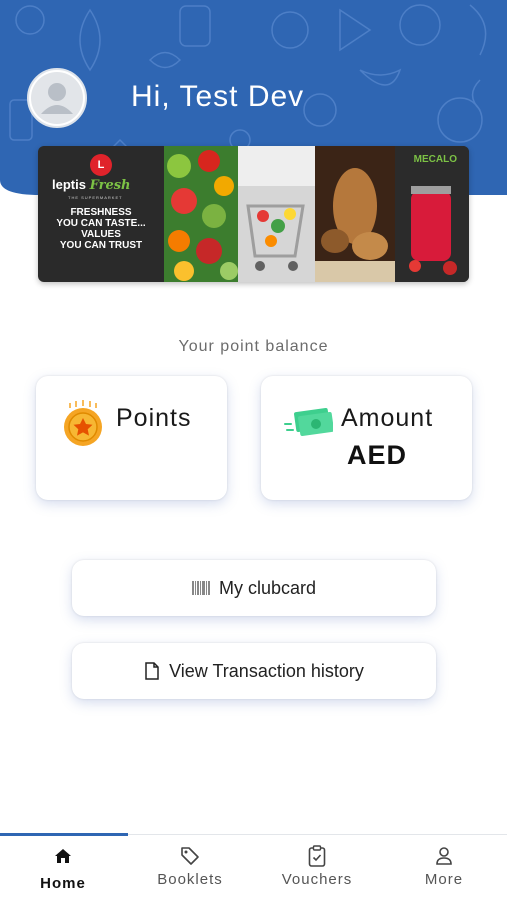 Image resolution: width=507 pixels, height=901 pixels. What do you see at coordinates (201, 214) in the screenshot?
I see `vegetables-image` at bounding box center [201, 214].